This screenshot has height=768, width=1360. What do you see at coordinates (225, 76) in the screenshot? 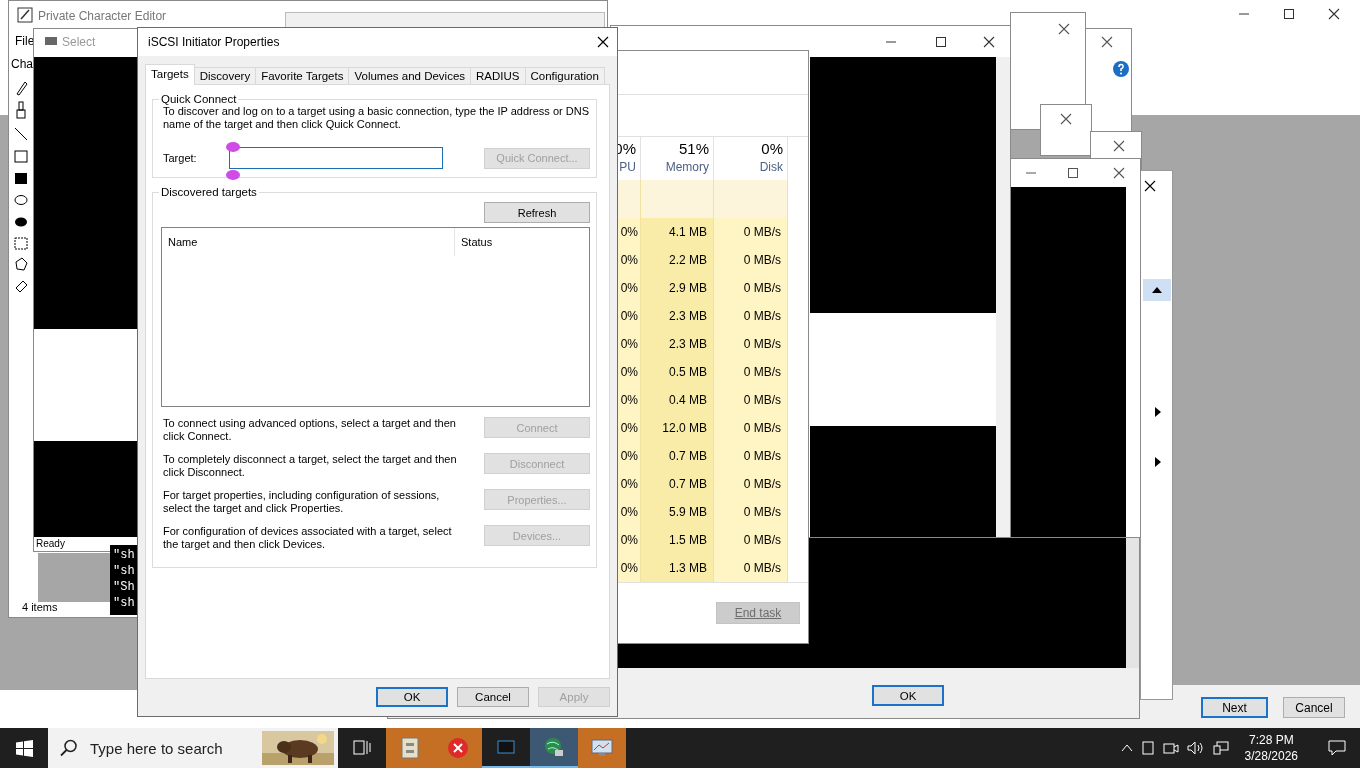
I see `tab: Discovery` at bounding box center [225, 76].